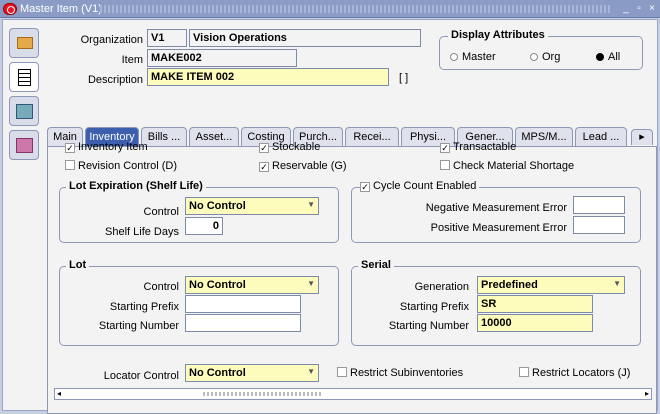 This screenshot has height=414, width=660. What do you see at coordinates (535, 304) in the screenshot?
I see `serial-starting-prefix-field: SR` at bounding box center [535, 304].